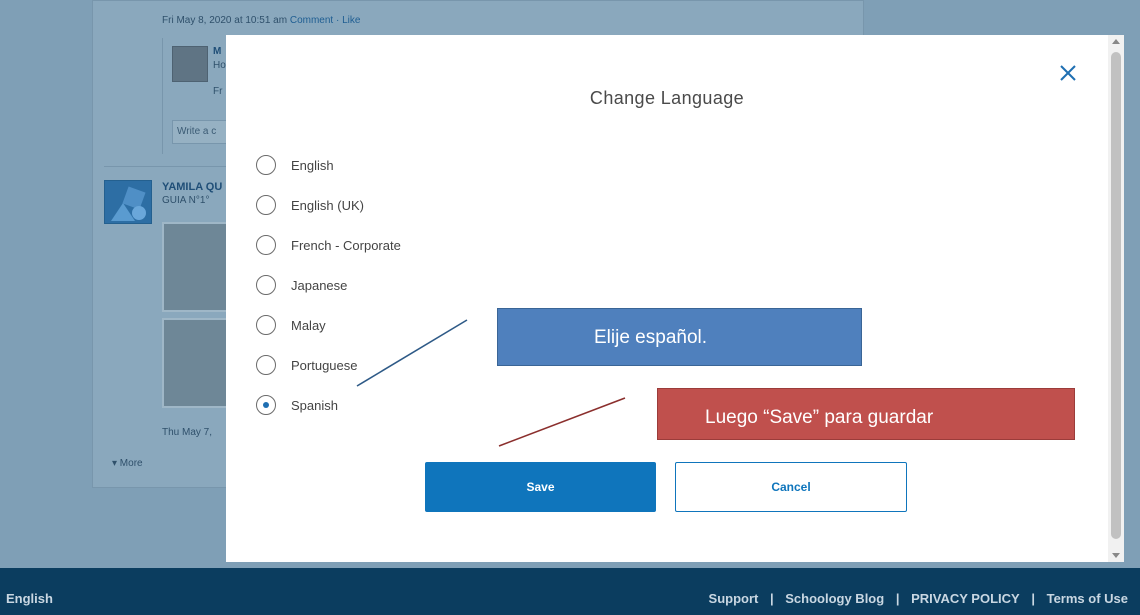 This screenshot has height=615, width=1140. Describe the element at coordinates (319, 285) in the screenshot. I see `language-label: Japanese` at that location.